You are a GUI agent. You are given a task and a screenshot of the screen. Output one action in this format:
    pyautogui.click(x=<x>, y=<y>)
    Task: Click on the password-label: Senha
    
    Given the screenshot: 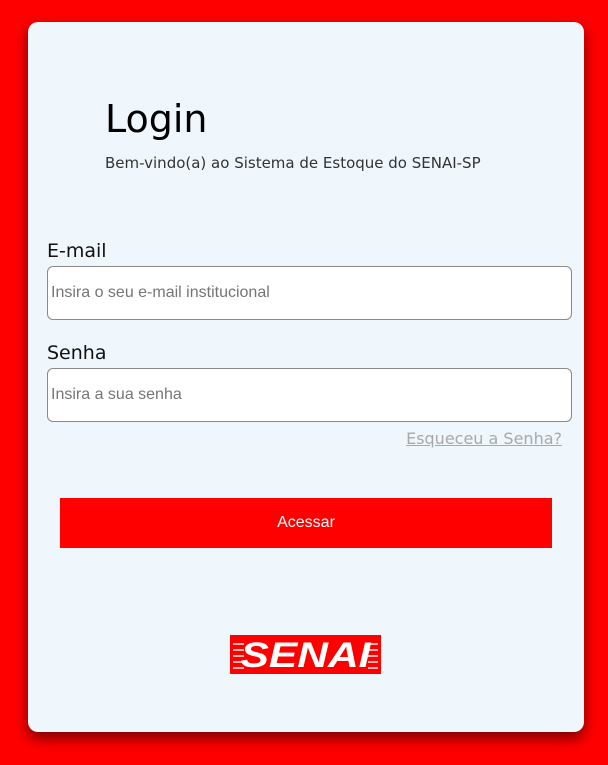 What is the action you would take?
    pyautogui.click(x=77, y=353)
    